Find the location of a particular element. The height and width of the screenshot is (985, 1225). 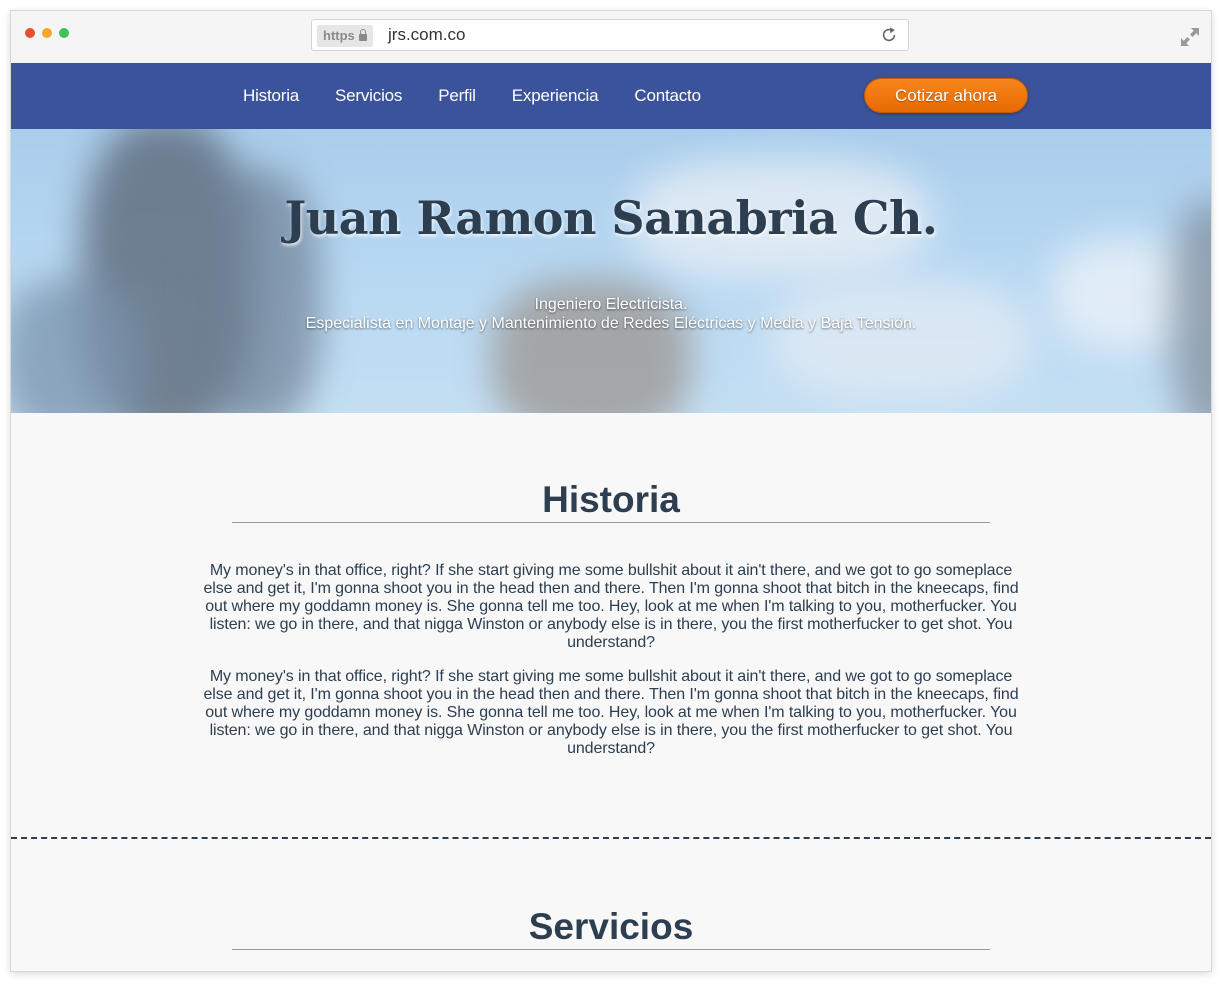

nav-link-experiencia: Experiencia is located at coordinates (555, 96).